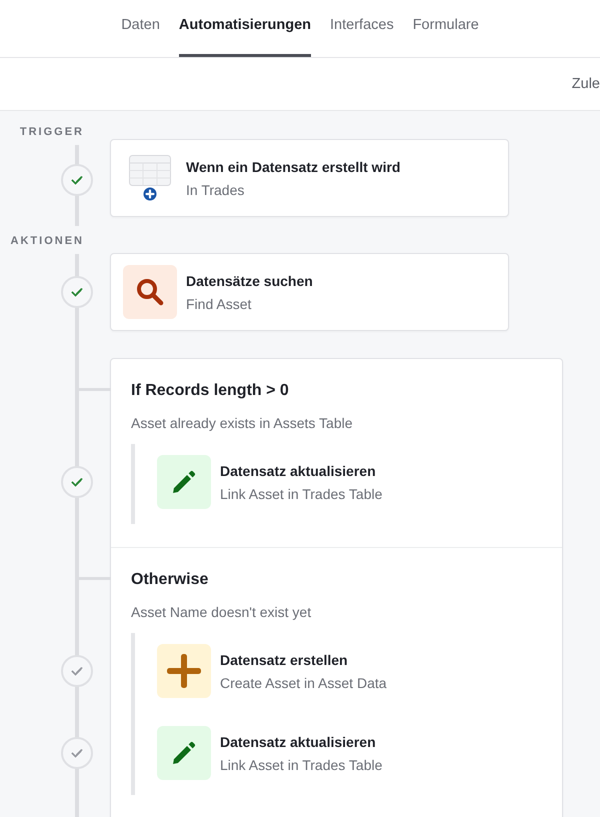  Describe the element at coordinates (303, 683) in the screenshot. I see `step-subtitle: Create Asset in Asset Data` at that location.